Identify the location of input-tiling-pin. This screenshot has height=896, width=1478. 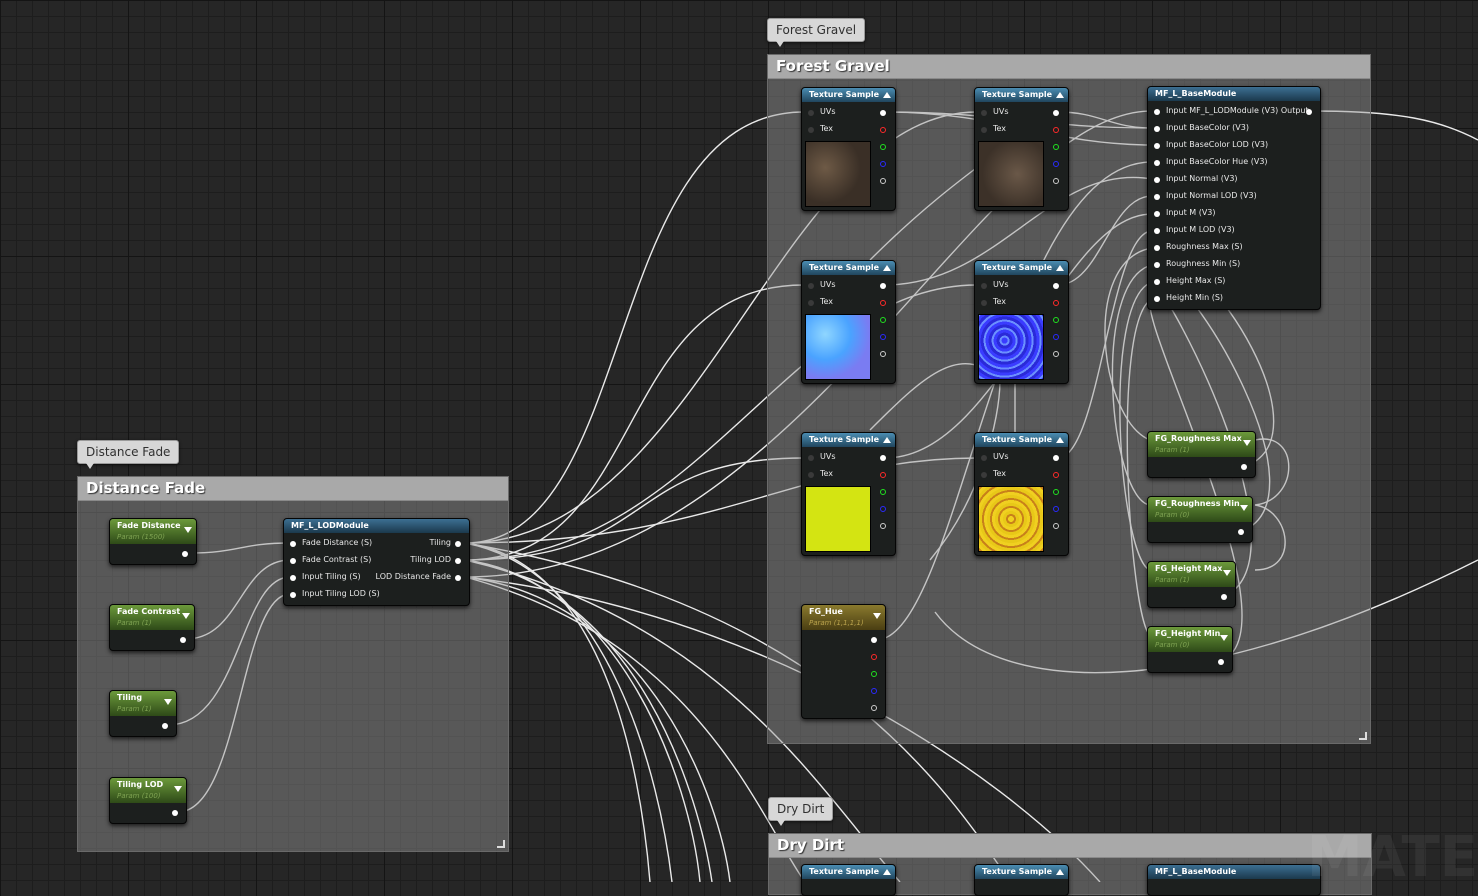
(293, 578).